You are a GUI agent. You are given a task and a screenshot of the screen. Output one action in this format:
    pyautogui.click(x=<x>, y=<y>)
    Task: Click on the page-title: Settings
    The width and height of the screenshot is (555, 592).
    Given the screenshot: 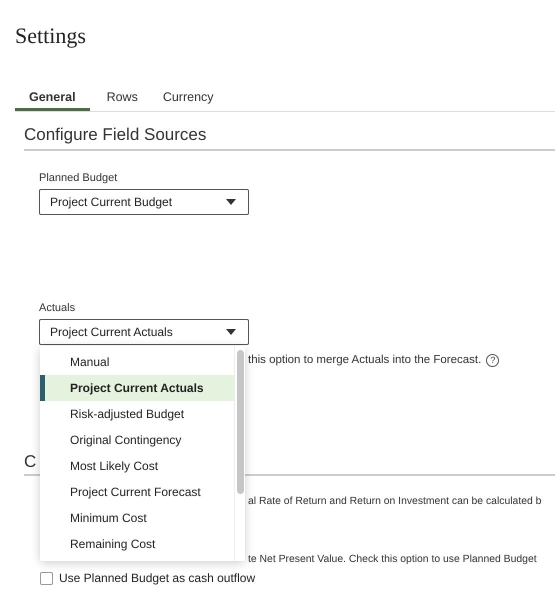 What is the action you would take?
    pyautogui.click(x=51, y=36)
    